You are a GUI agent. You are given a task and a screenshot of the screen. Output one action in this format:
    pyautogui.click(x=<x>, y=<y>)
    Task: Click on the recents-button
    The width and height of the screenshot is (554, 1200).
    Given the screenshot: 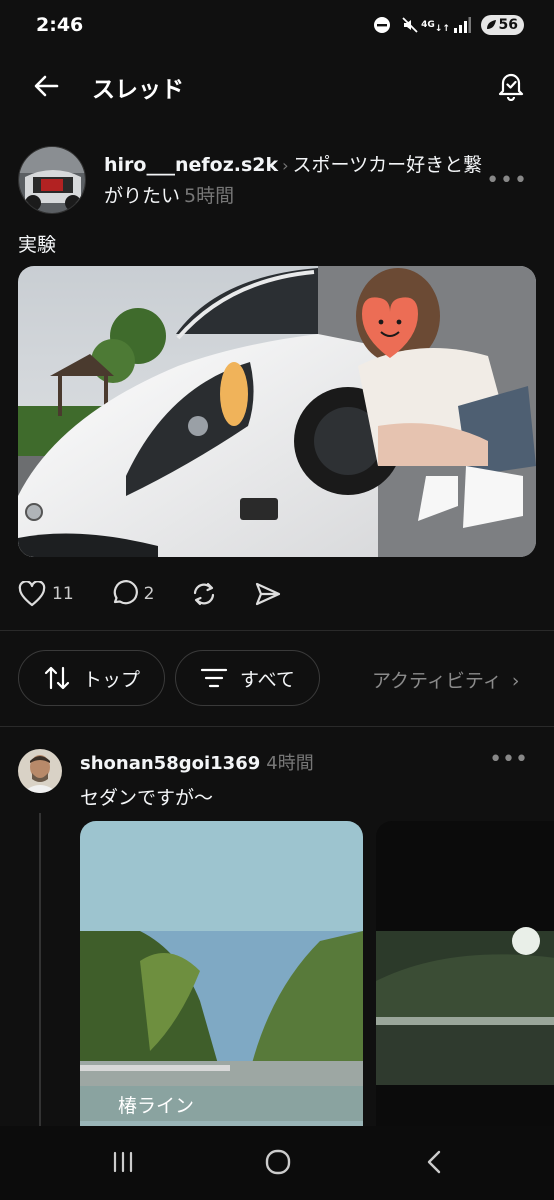 What is the action you would take?
    pyautogui.click(x=123, y=1162)
    